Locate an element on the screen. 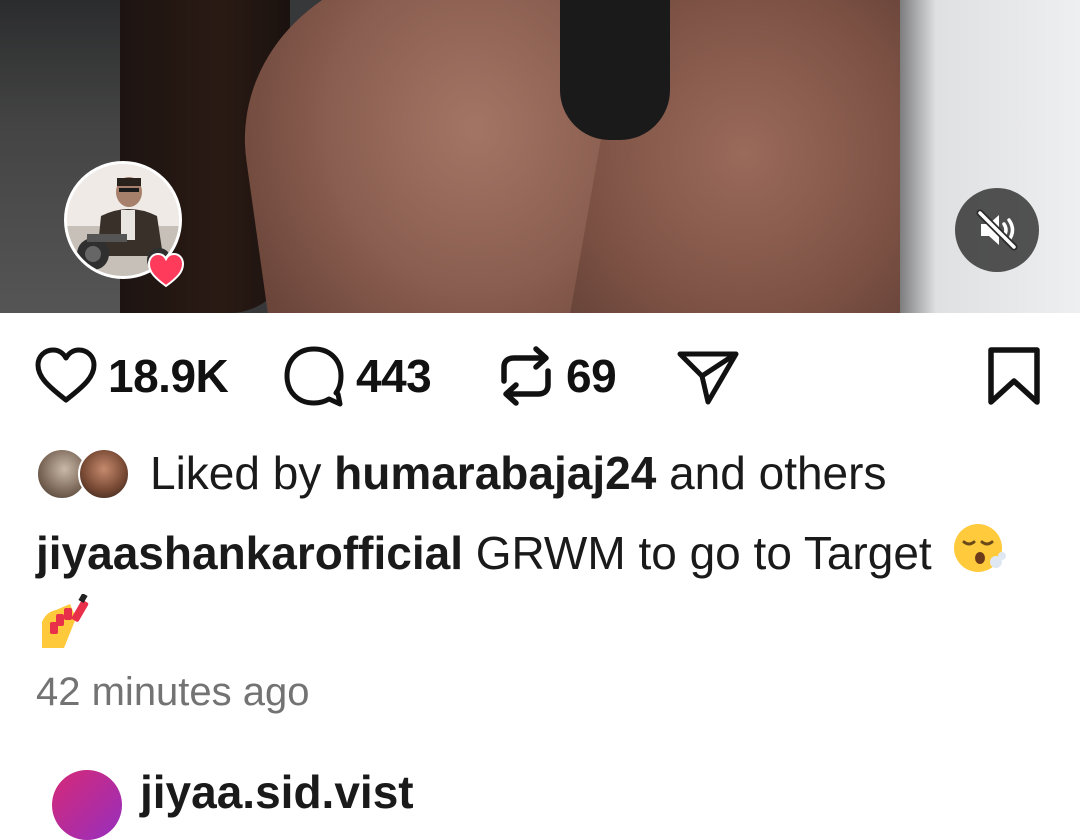 The image size is (1080, 840). mute-toggle-button is located at coordinates (997, 230).